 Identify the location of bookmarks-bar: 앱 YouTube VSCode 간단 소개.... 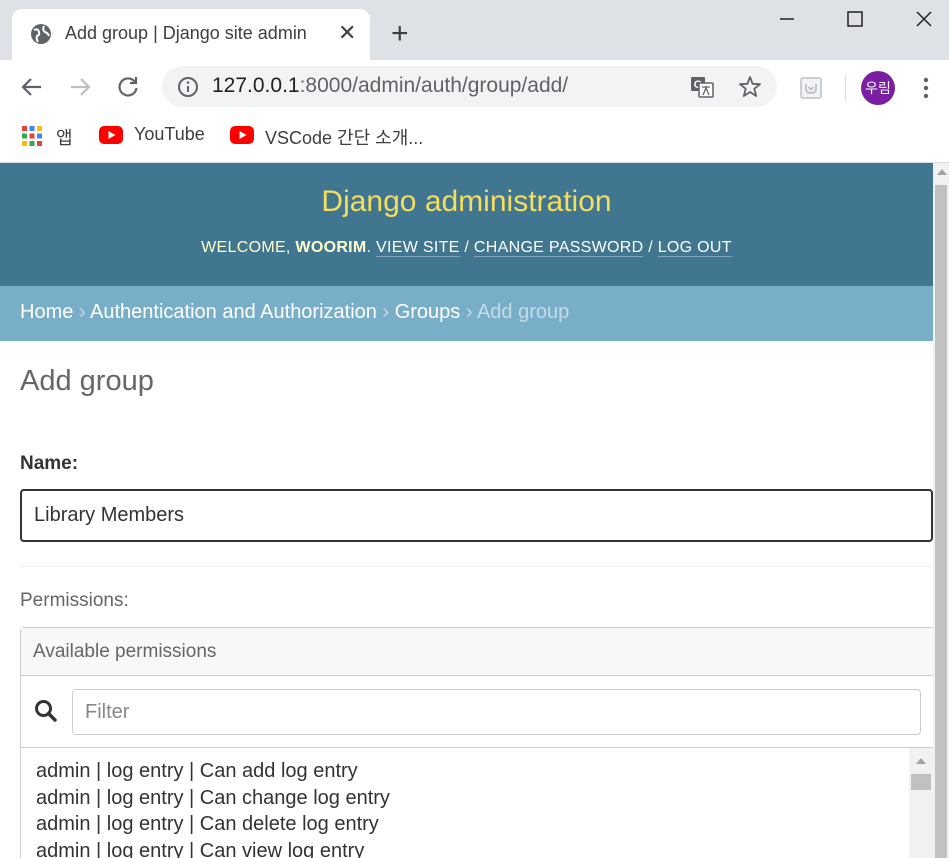
(474, 139).